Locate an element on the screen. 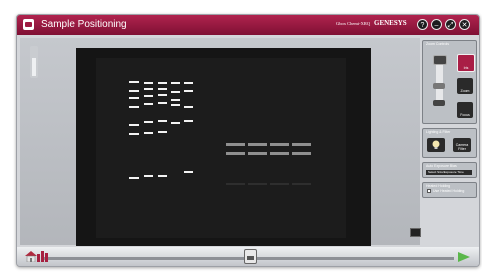  panel-title: Lighting & Filter is located at coordinates (438, 132).